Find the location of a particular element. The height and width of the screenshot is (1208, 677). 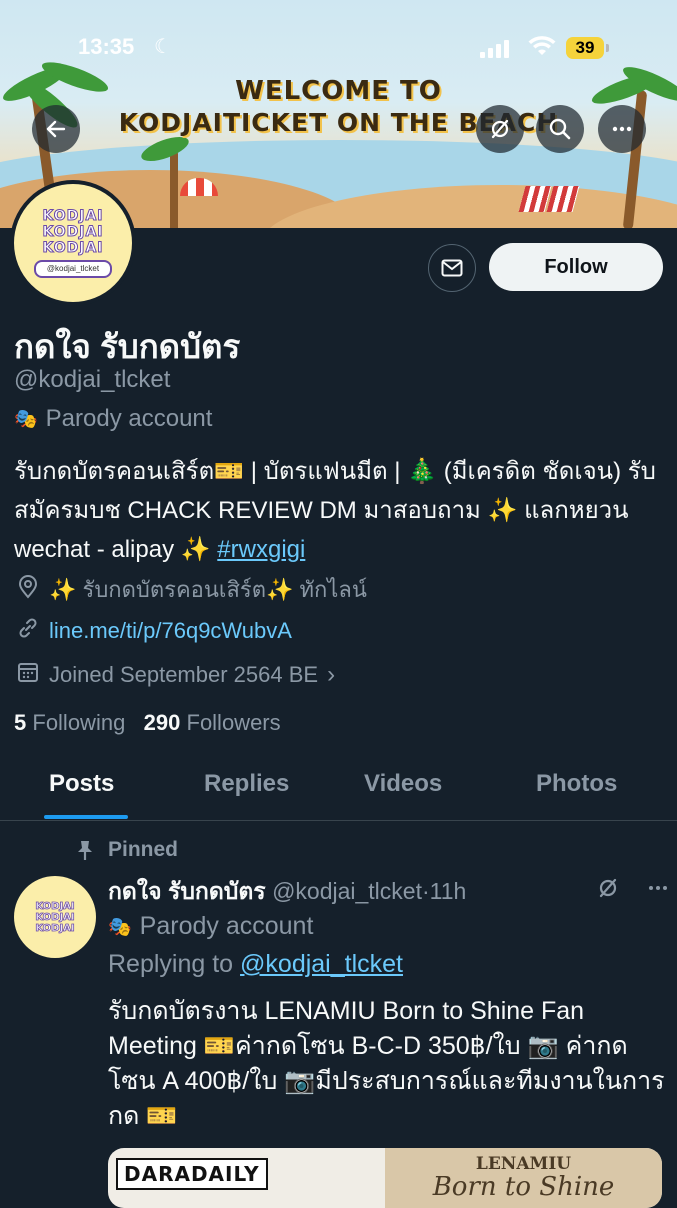

following-label: Following is located at coordinates (79, 722).